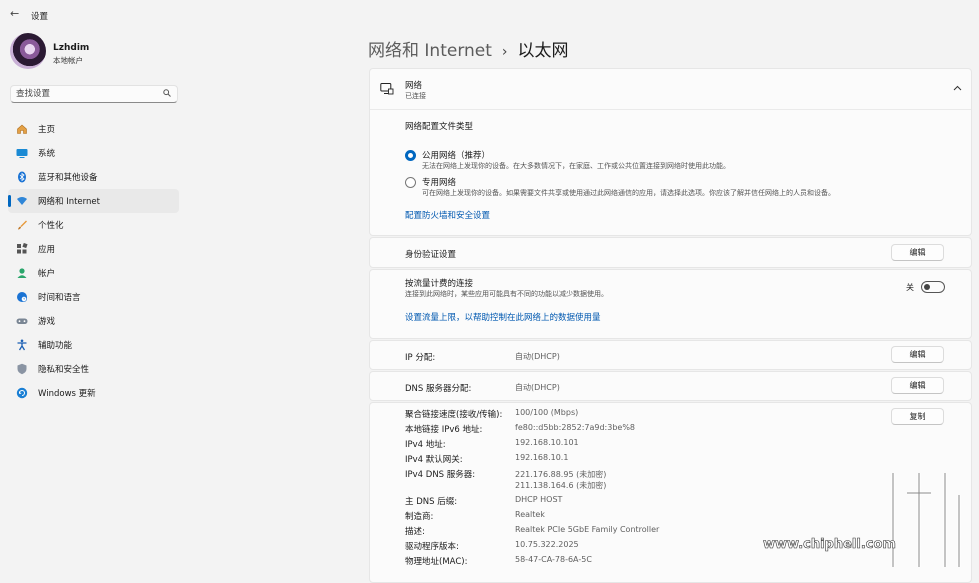 Image resolution: width=979 pixels, height=583 pixels. What do you see at coordinates (67, 394) in the screenshot?
I see `sidebar-item-label: Windows 更新` at bounding box center [67, 394].